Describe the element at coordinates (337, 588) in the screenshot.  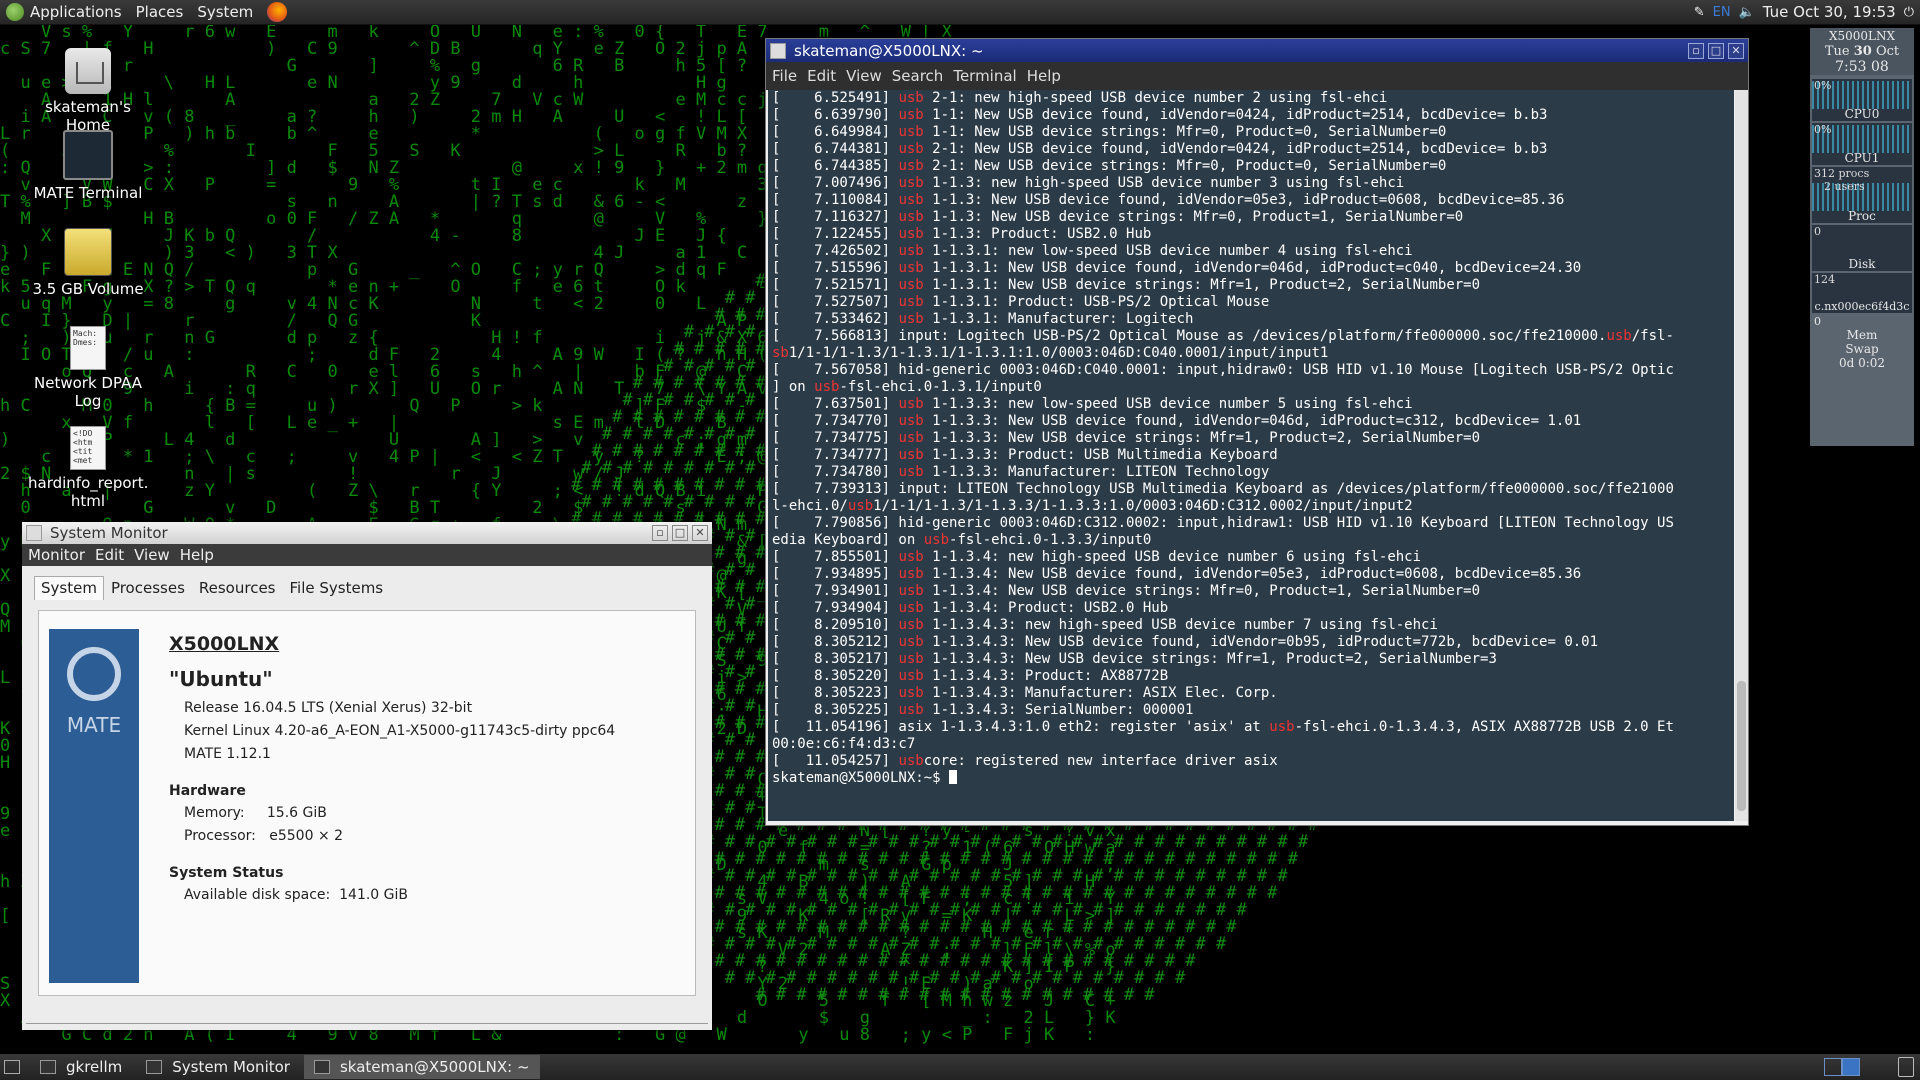
I see `tab-file-systems: File Systems` at that location.